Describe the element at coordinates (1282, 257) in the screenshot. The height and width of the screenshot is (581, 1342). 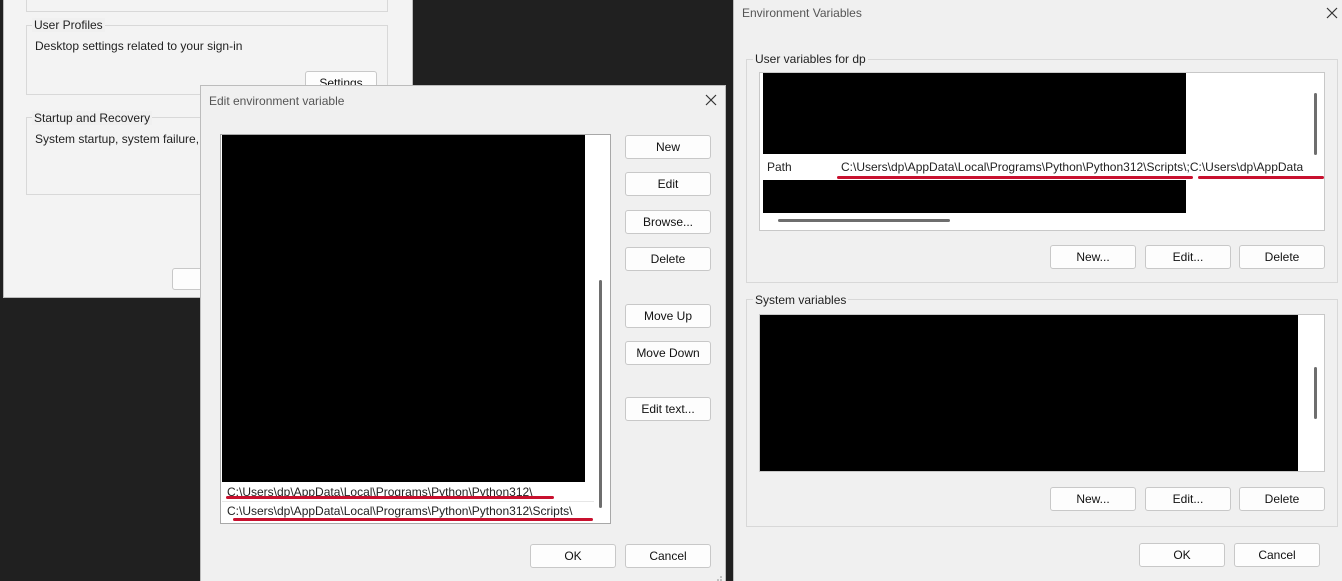
I see `user-delete-button: Delete` at that location.